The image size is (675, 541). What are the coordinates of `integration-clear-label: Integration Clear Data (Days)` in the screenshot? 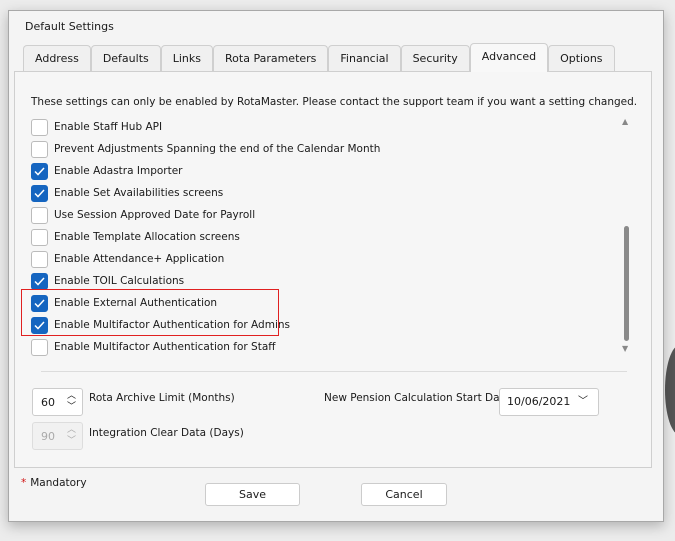 It's located at (166, 433).